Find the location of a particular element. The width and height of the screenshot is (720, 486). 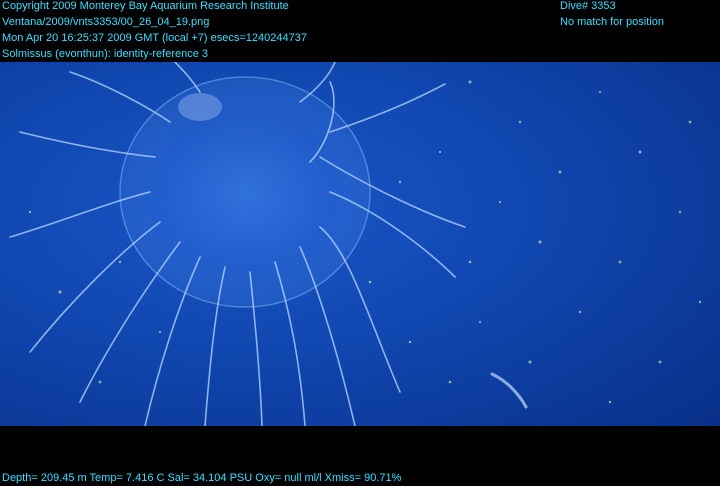

filename-text: Ventana/2009/vnts3353/00_26_04_19.png is located at coordinates (106, 22).